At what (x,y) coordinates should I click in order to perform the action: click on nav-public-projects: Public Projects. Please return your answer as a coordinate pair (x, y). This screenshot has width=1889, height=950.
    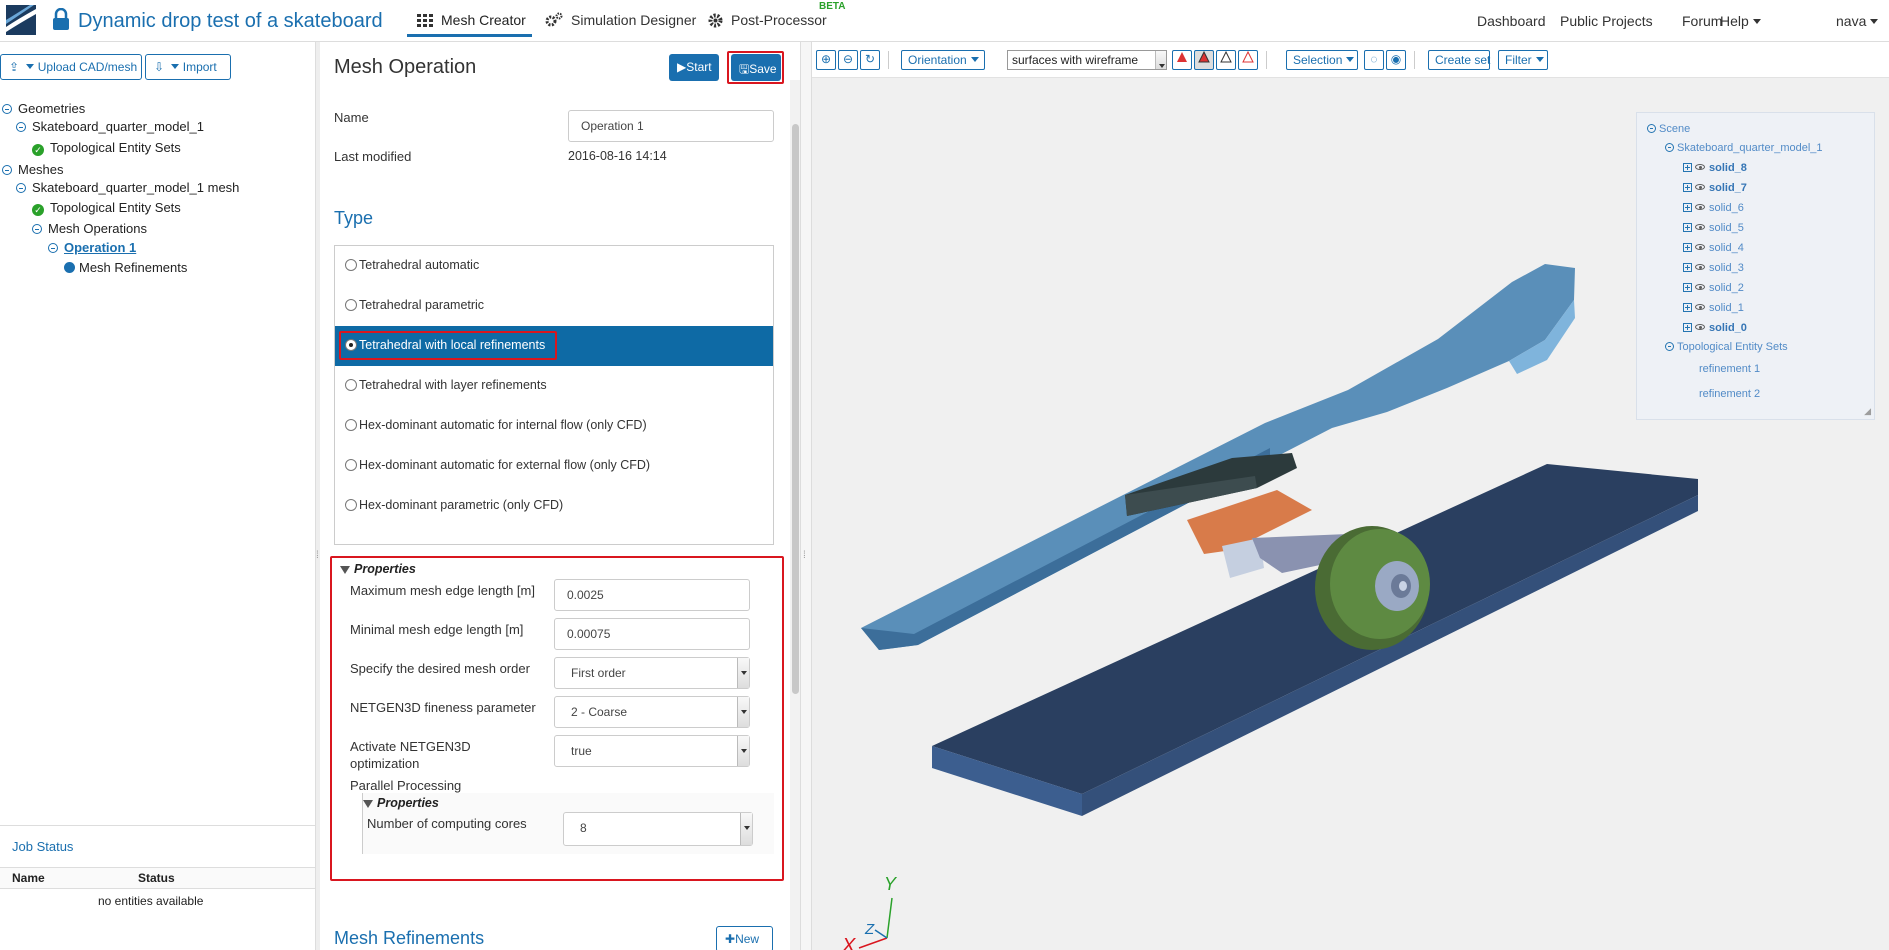
    Looking at the image, I should click on (1606, 21).